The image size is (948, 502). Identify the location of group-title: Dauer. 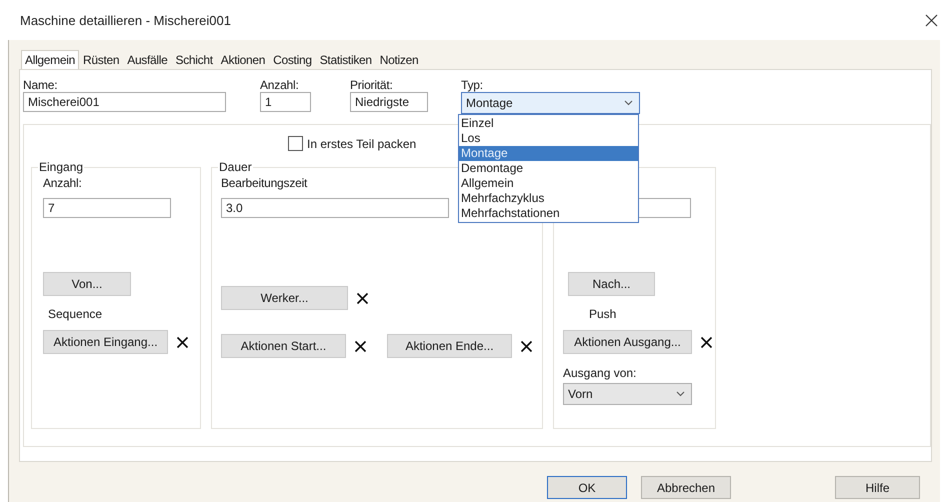
(235, 167).